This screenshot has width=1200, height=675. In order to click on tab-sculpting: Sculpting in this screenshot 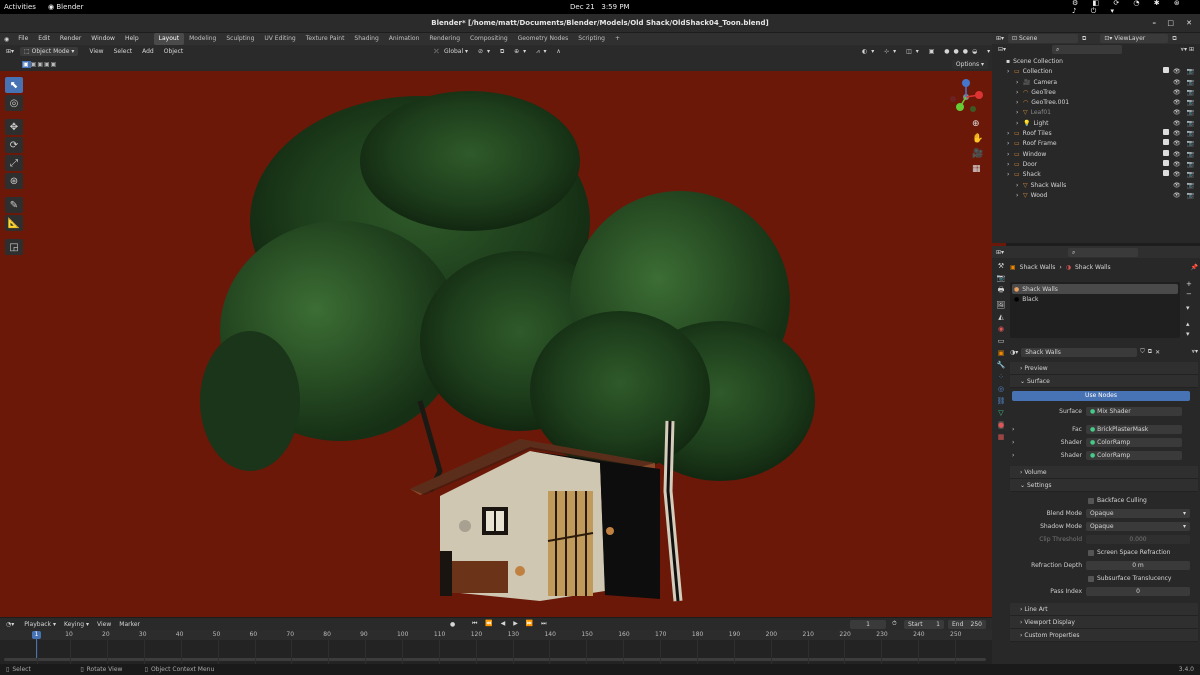, I will do `click(240, 39)`.